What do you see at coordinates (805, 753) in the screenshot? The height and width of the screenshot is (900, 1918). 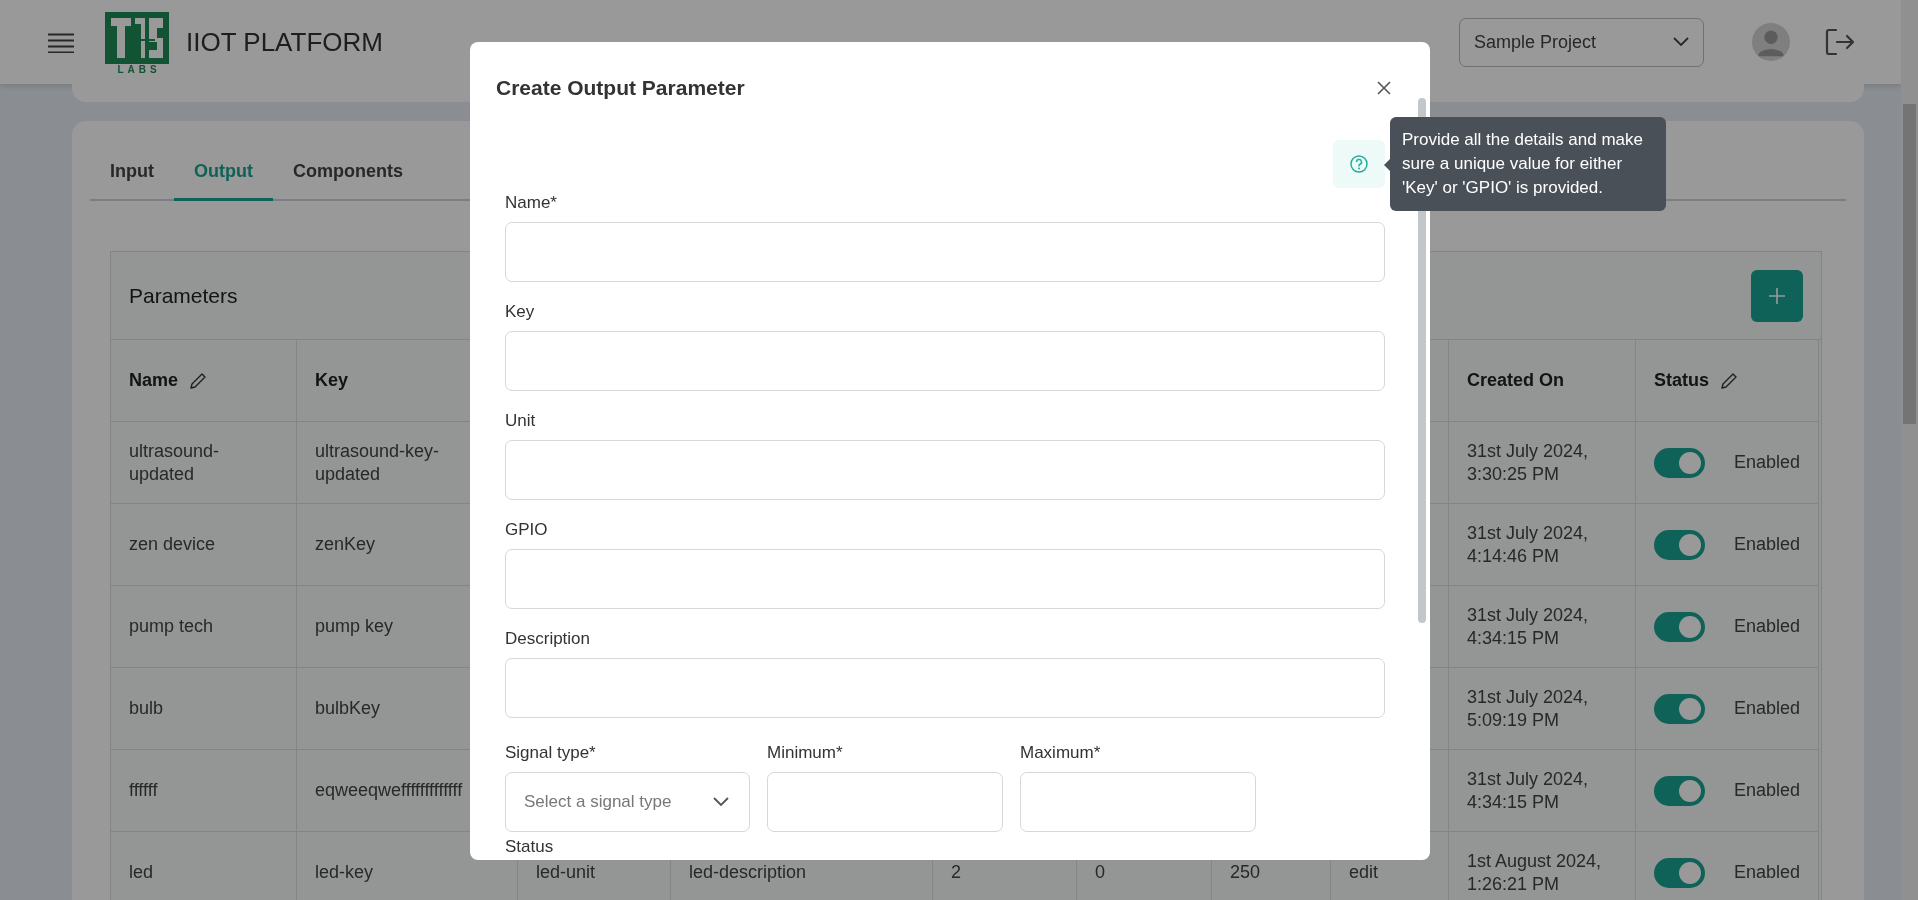 I see `field-label: Minimum*` at bounding box center [805, 753].